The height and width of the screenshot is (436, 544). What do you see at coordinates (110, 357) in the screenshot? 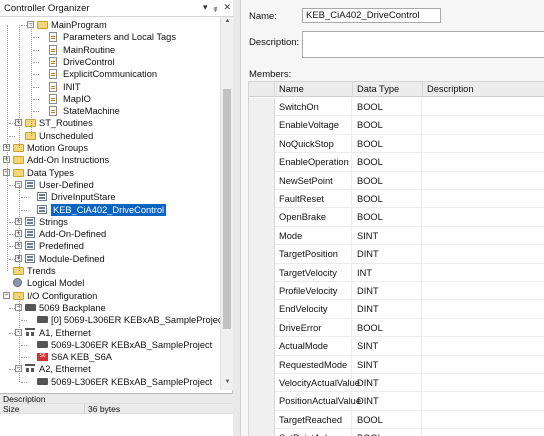
I see `tree-item: S6 S6A KEB_S6A` at bounding box center [110, 357].